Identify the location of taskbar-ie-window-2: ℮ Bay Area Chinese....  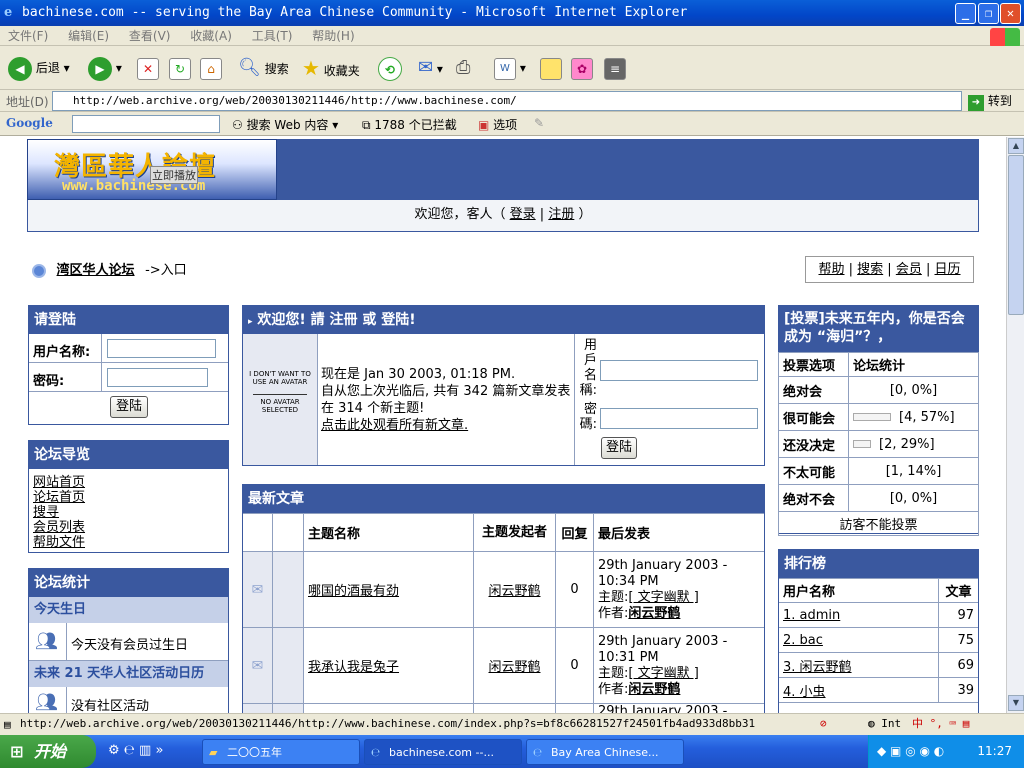
(605, 752).